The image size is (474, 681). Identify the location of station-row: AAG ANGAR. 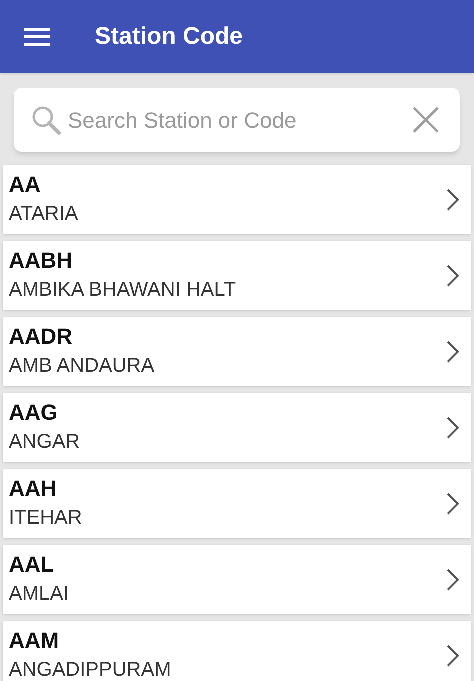
(237, 427).